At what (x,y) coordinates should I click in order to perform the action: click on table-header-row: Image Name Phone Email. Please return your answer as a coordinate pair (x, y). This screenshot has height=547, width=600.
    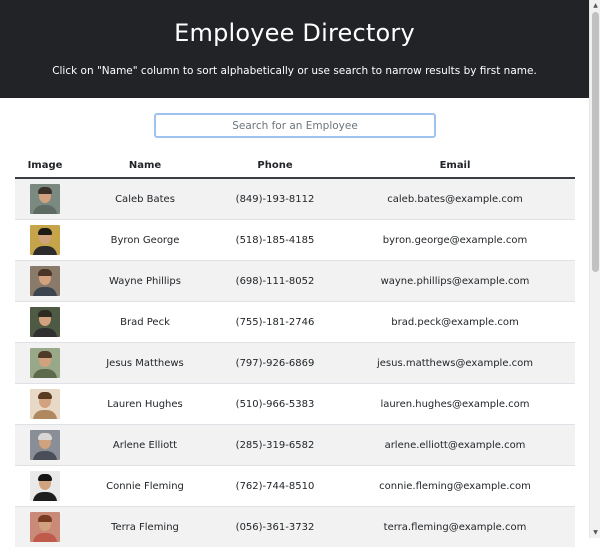
    Looking at the image, I should click on (295, 166).